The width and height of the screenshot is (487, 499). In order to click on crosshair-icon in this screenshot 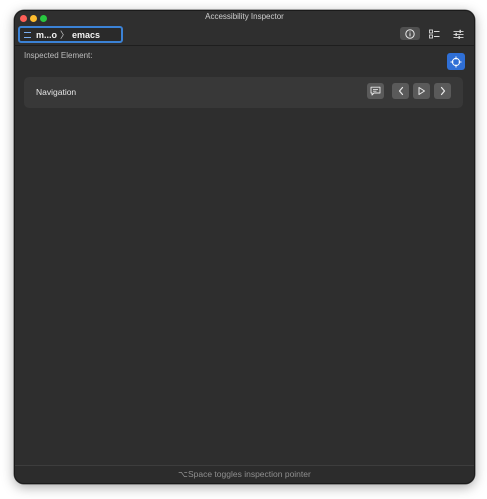, I will do `click(456, 61)`.